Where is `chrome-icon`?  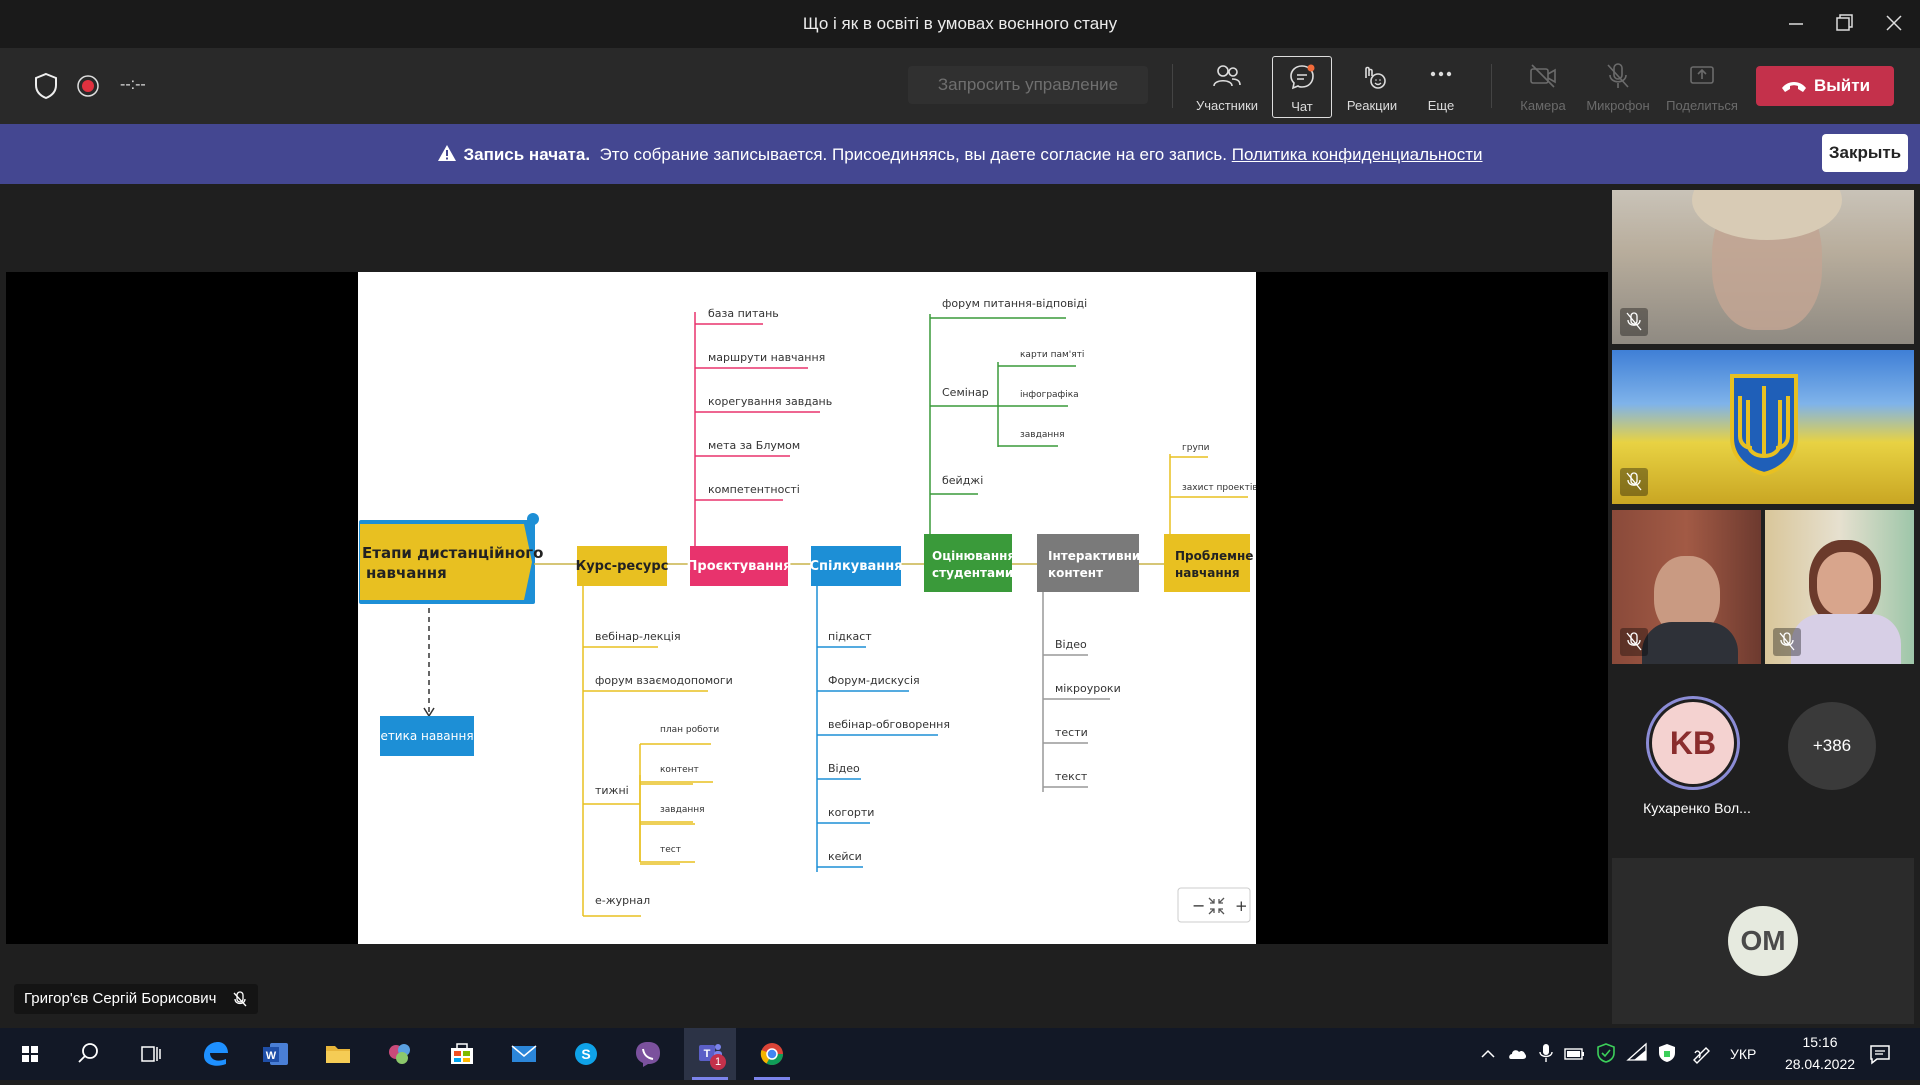
chrome-icon is located at coordinates (771, 1054).